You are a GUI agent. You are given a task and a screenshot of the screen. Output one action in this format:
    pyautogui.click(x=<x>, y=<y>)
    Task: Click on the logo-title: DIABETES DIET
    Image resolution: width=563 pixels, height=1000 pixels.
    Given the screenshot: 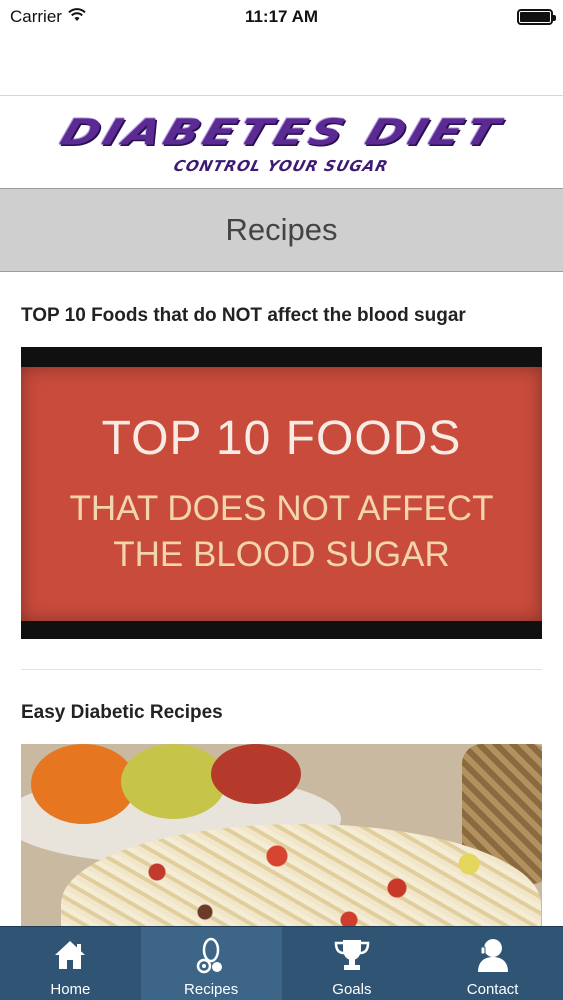 What is the action you would take?
    pyautogui.click(x=281, y=132)
    